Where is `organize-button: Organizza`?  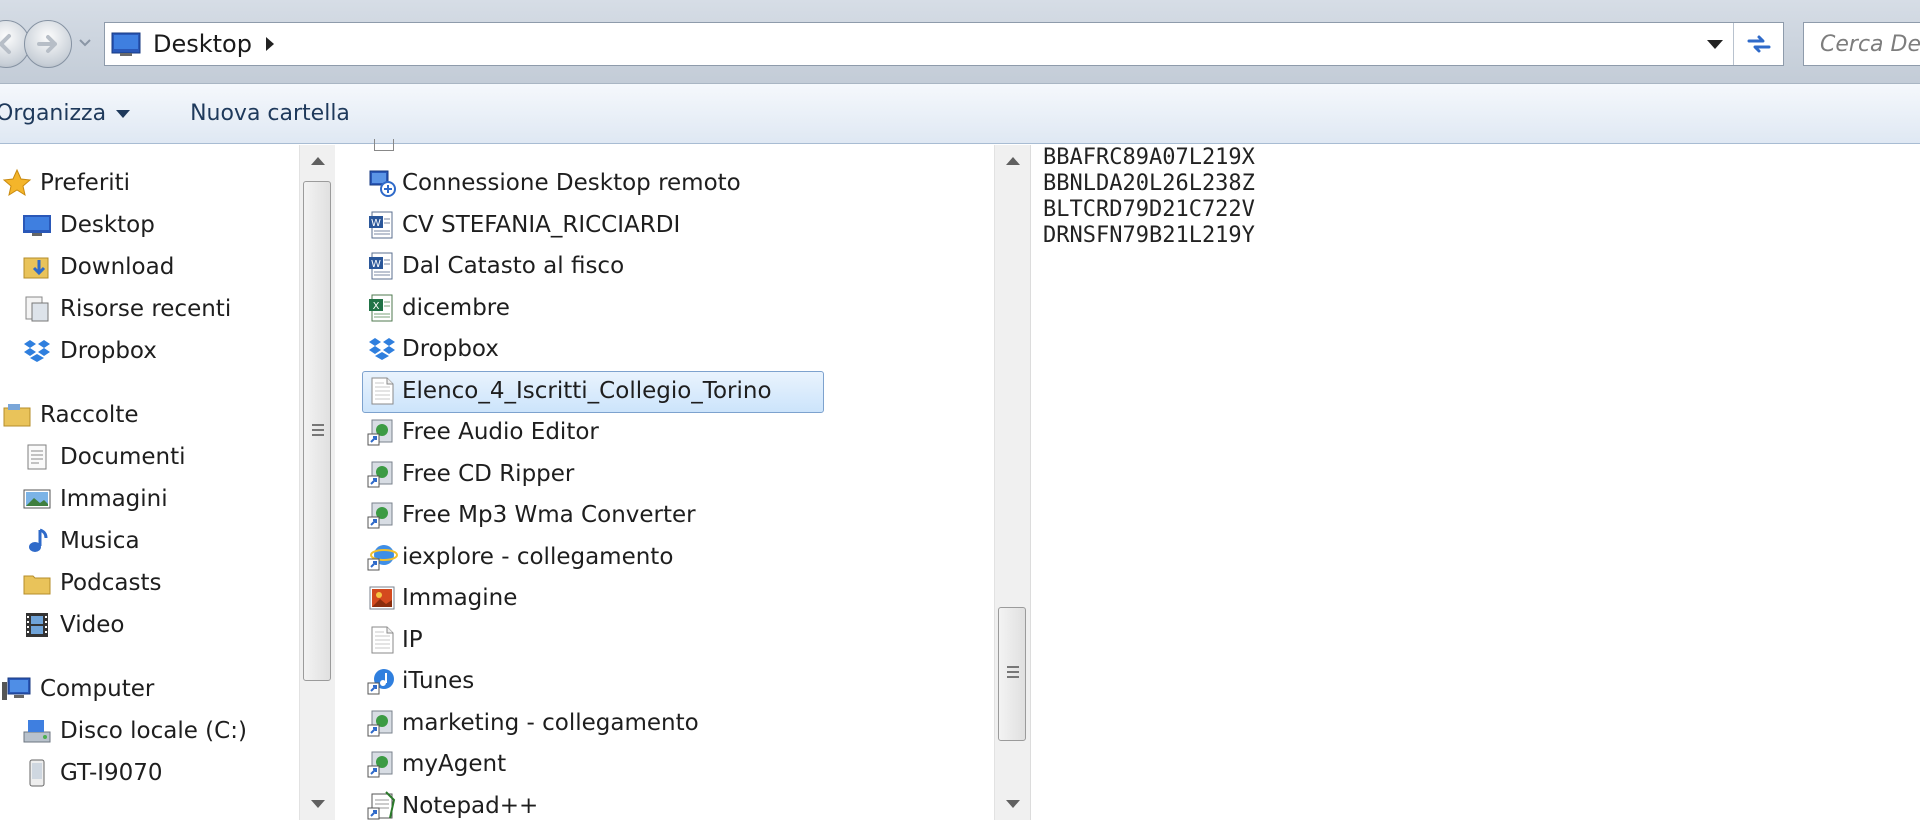
organize-button: Organizza is located at coordinates (65, 113).